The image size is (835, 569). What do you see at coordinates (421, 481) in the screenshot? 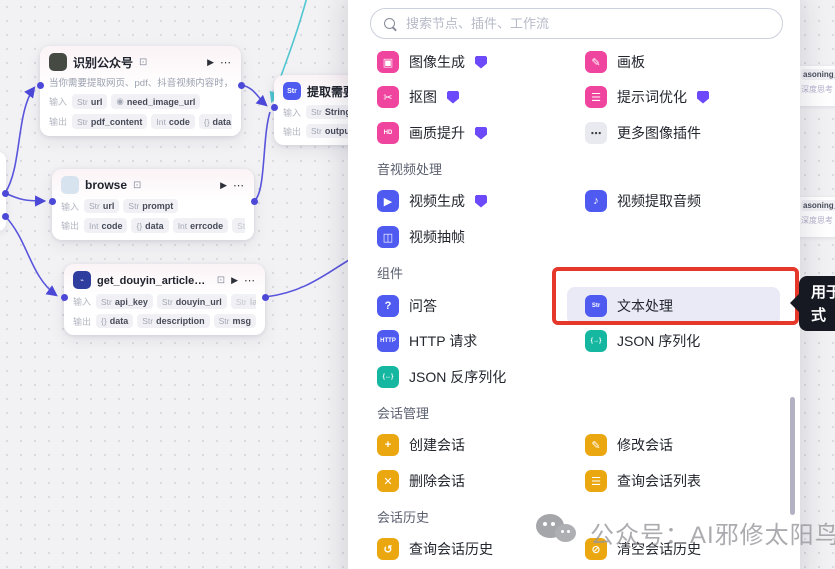
I see `palette-item-delete-session: ✕ 删除会话` at bounding box center [421, 481].